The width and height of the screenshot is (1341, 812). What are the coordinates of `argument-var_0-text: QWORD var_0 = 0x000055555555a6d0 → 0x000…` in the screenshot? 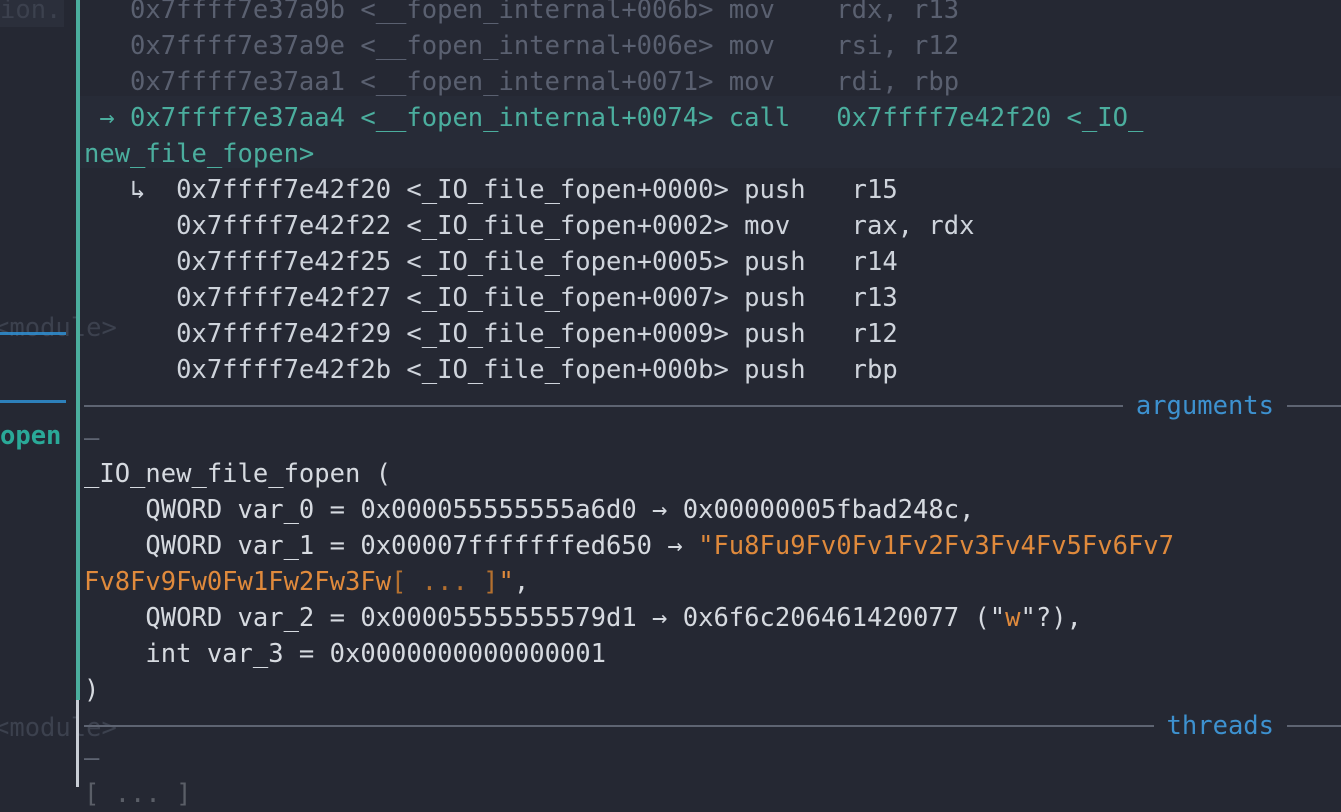 It's located at (529, 510).